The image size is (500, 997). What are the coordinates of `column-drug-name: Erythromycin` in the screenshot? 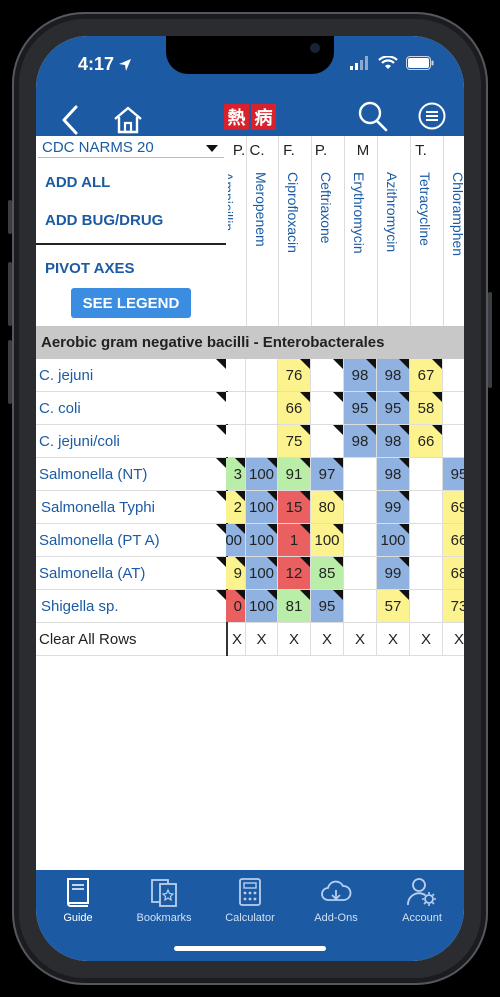 It's located at (359, 213).